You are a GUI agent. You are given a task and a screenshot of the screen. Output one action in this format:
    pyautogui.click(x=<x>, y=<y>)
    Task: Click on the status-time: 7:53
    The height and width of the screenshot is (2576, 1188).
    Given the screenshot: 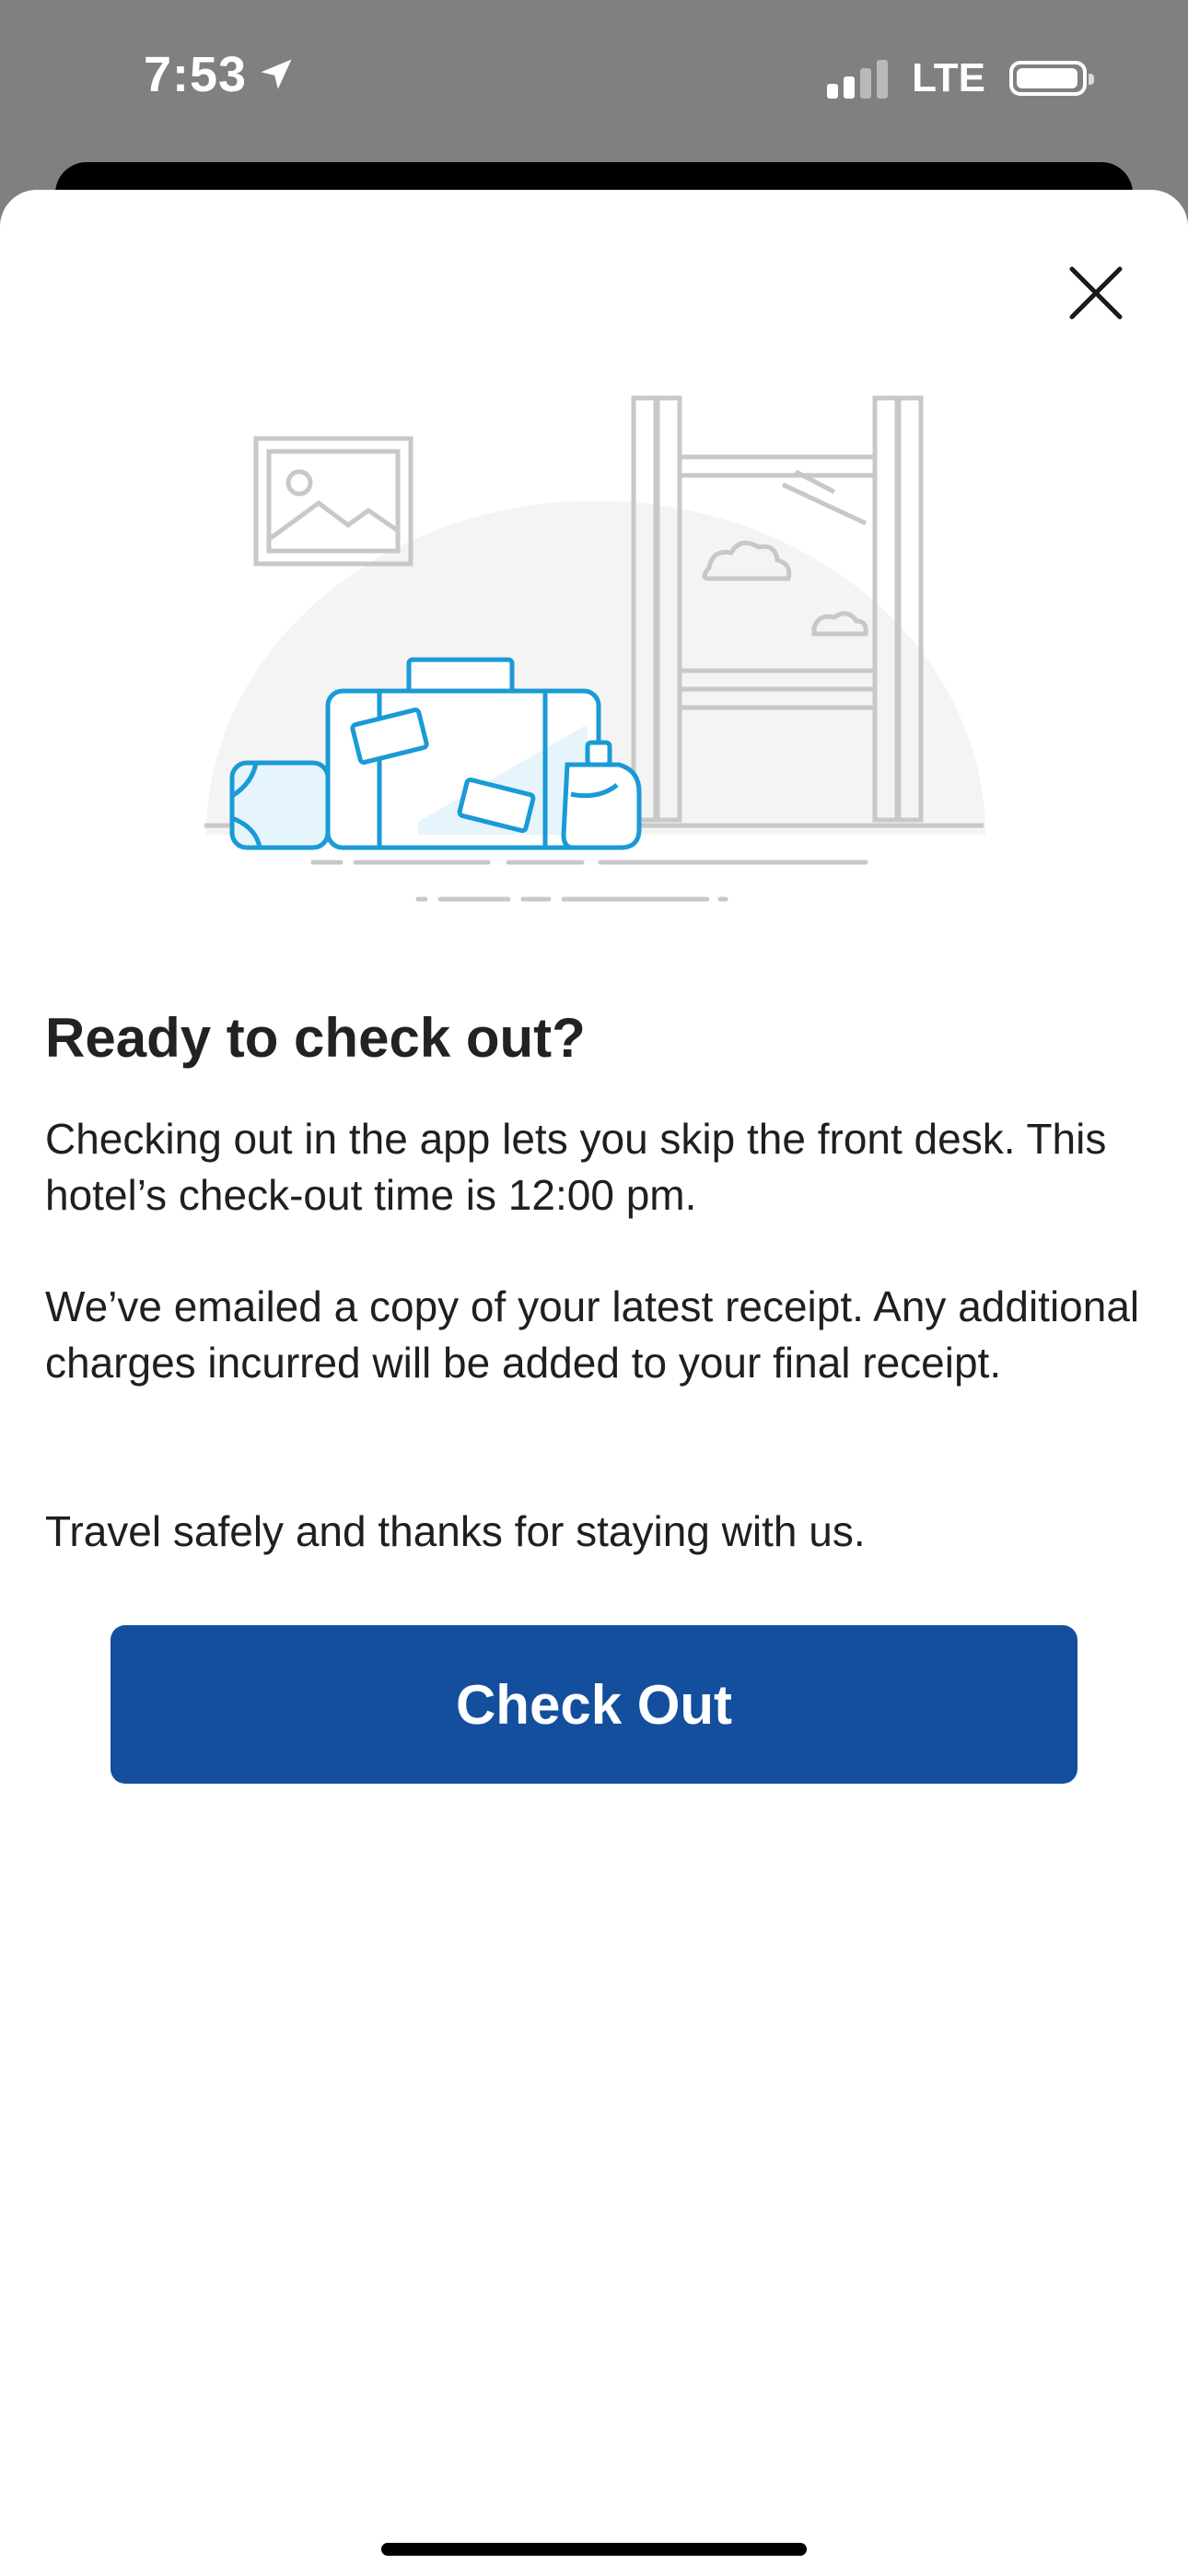 What is the action you would take?
    pyautogui.click(x=220, y=74)
    